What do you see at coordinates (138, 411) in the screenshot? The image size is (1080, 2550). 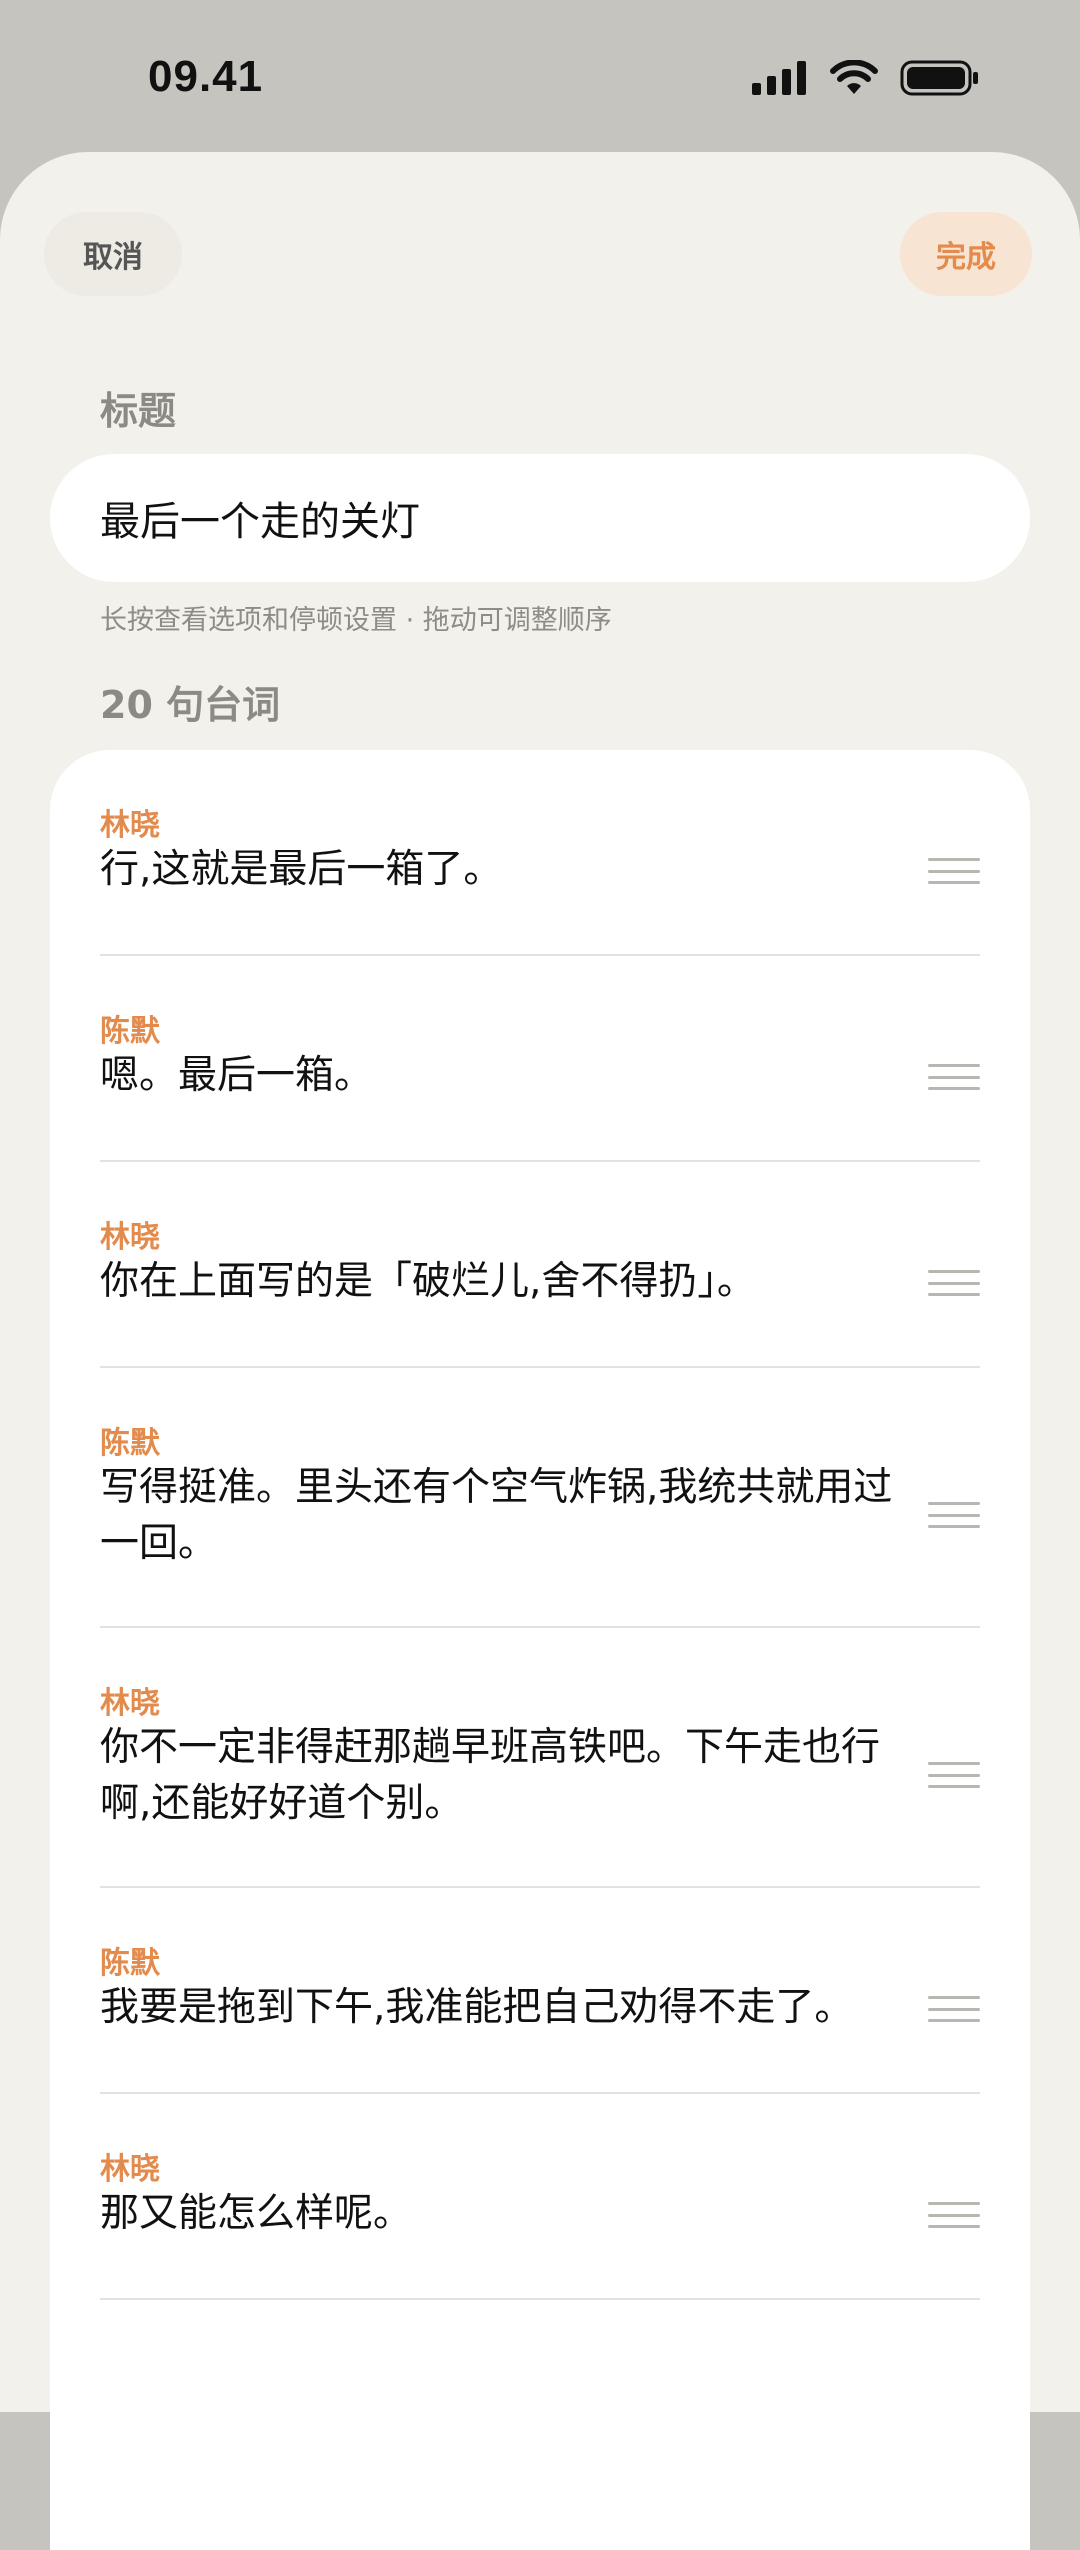 I see `title-section-label: 标题` at bounding box center [138, 411].